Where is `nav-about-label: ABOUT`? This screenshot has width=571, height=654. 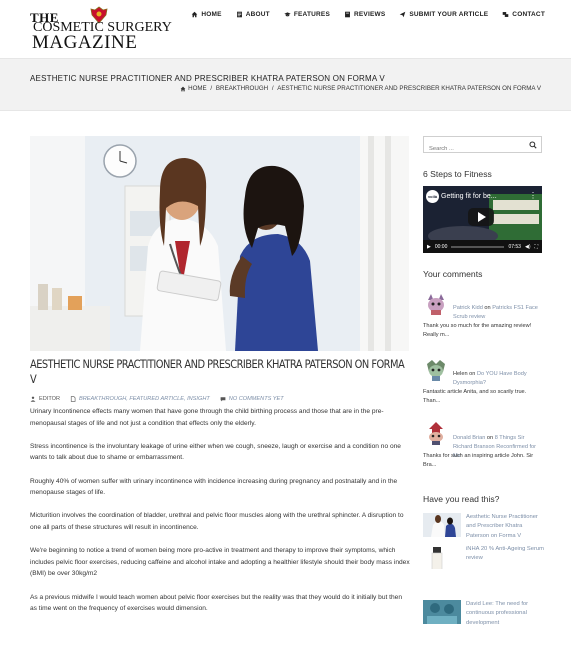 nav-about-label: ABOUT is located at coordinates (257, 14).